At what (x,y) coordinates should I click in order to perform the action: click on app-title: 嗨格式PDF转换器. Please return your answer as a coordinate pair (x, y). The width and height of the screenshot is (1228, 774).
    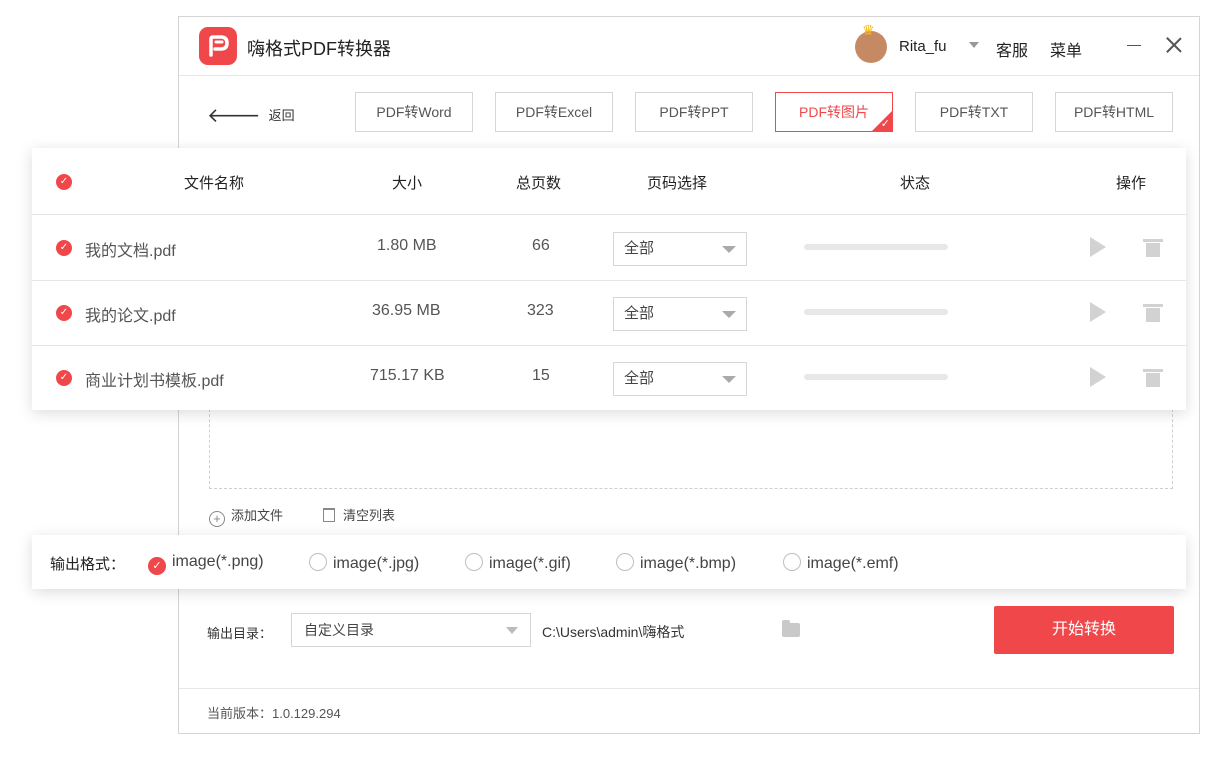
    Looking at the image, I should click on (319, 49).